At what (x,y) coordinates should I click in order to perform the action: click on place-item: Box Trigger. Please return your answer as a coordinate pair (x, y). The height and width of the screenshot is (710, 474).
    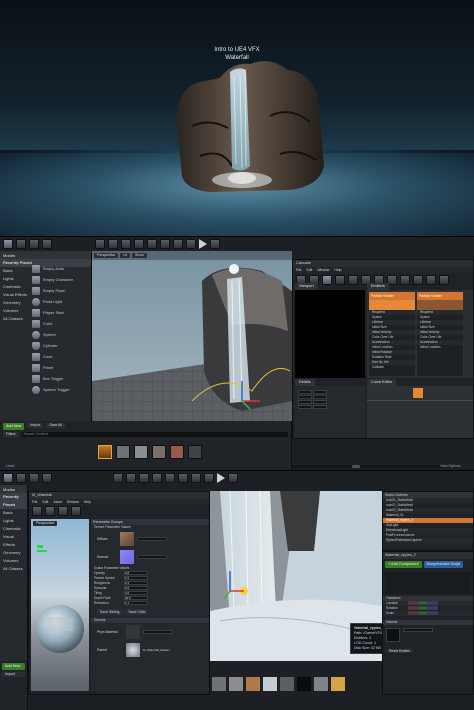
    Looking at the image, I should click on (52, 378).